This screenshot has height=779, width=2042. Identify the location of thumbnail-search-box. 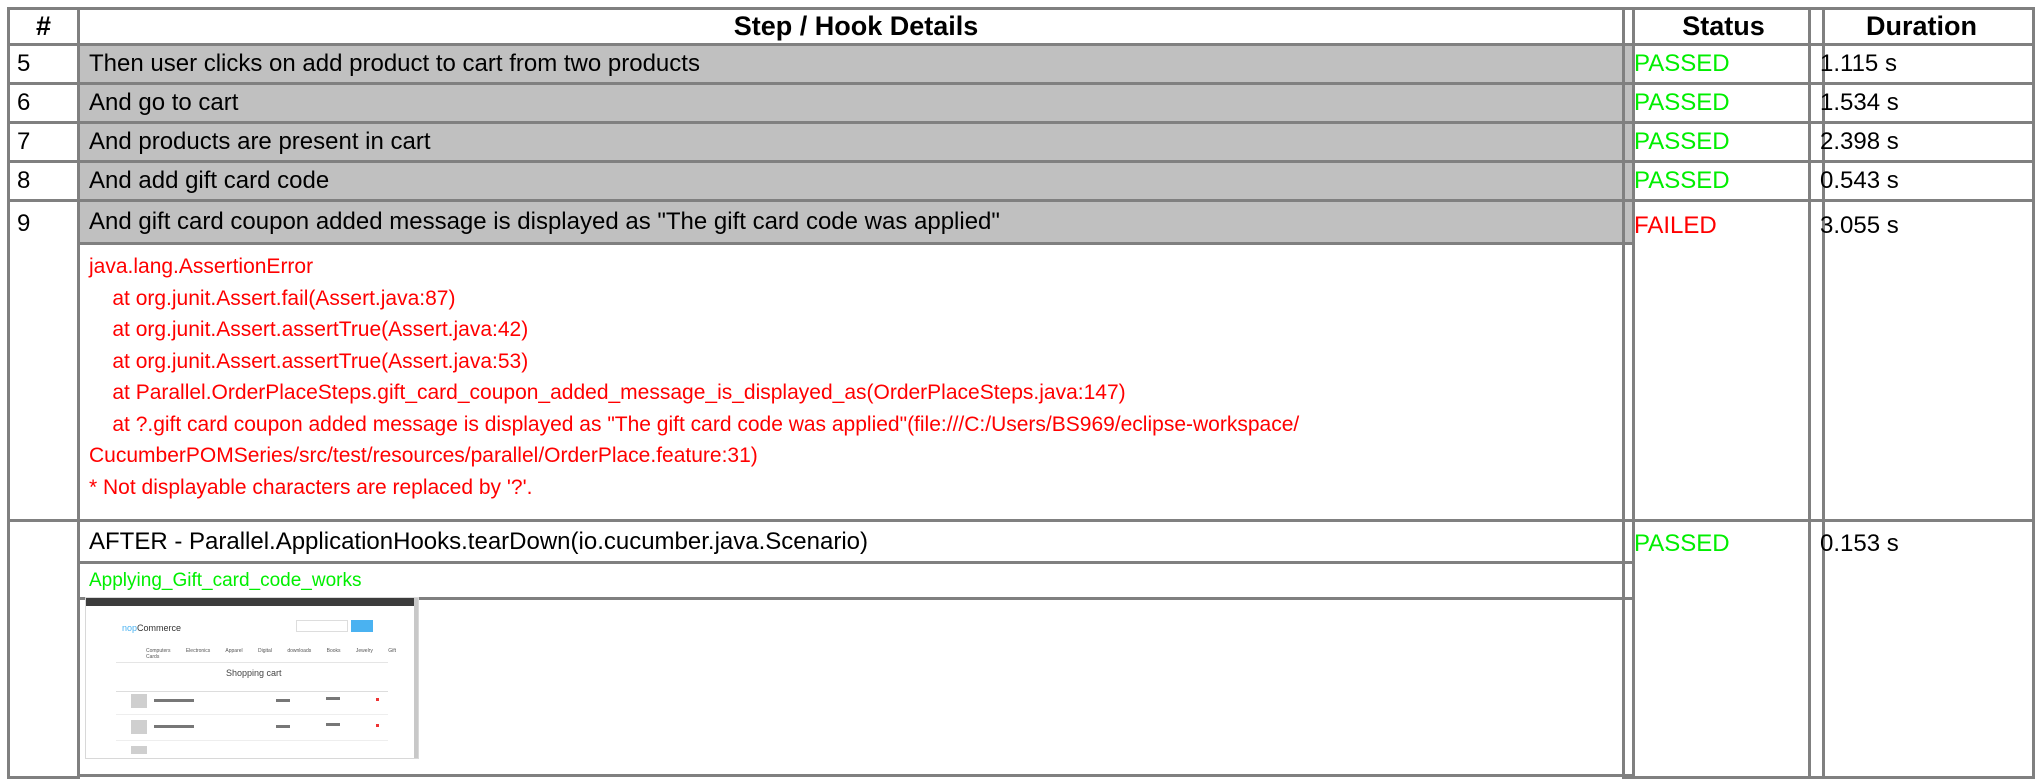
(322, 626).